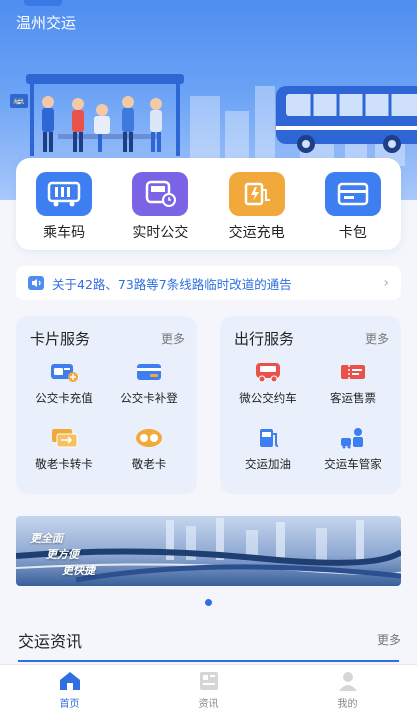 This screenshot has width=417, height=720. I want to click on svc-car-steward: 交运车管家, so click(353, 449).